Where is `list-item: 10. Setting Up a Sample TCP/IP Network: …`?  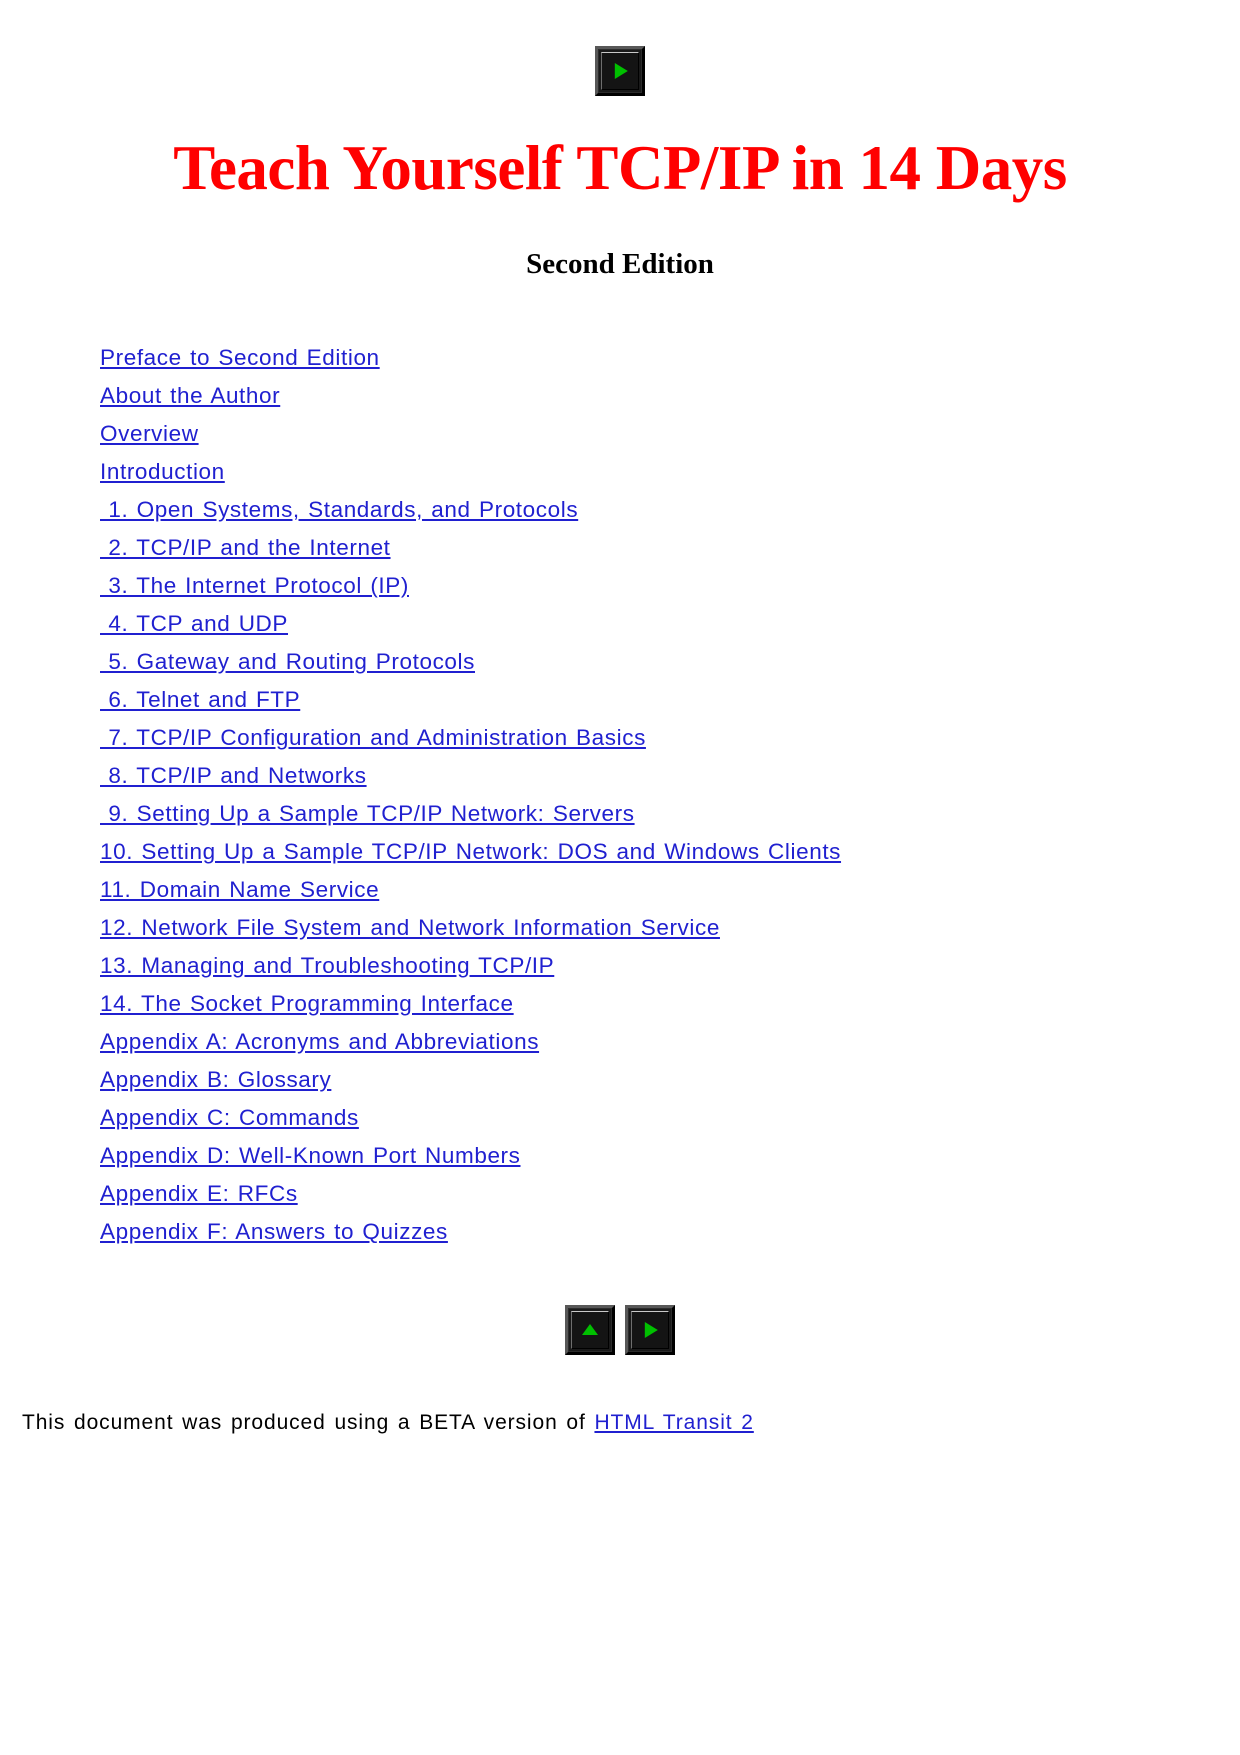
list-item: 10. Setting Up a Sample TCP/IP Network: … is located at coordinates (670, 852).